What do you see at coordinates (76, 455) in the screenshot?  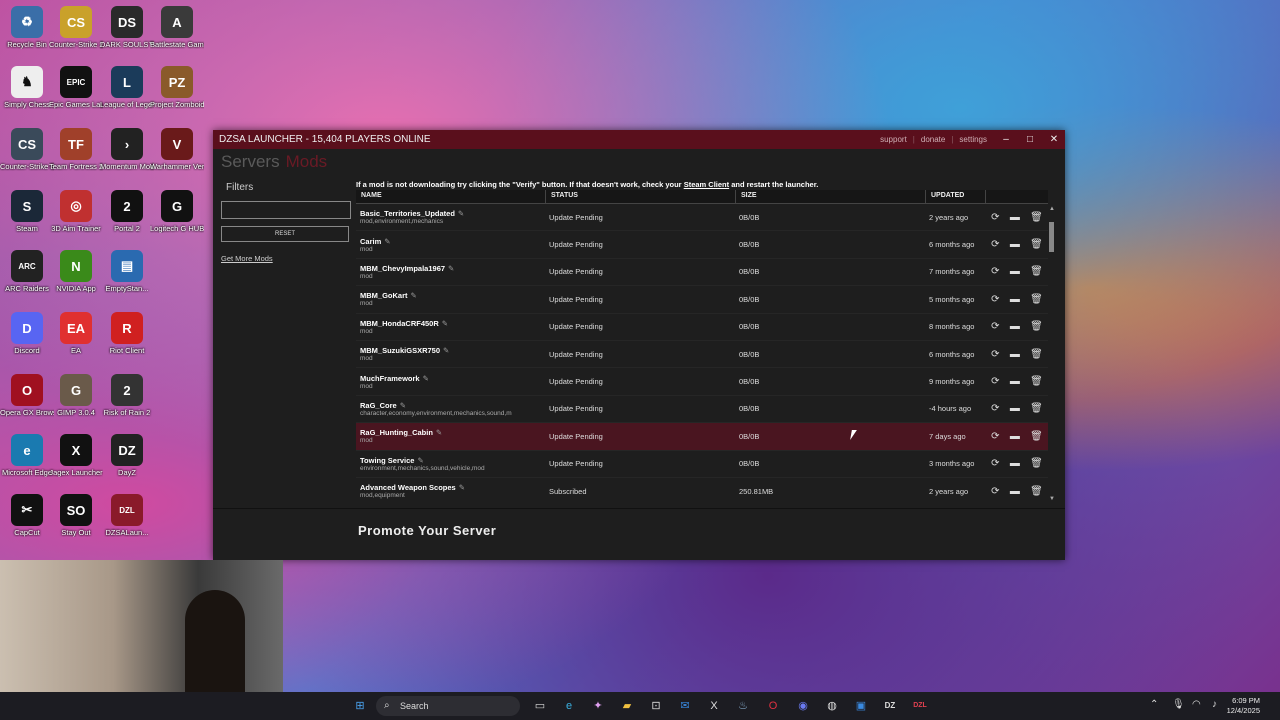 I see `desktop-icon: X Jagex Launcher` at bounding box center [76, 455].